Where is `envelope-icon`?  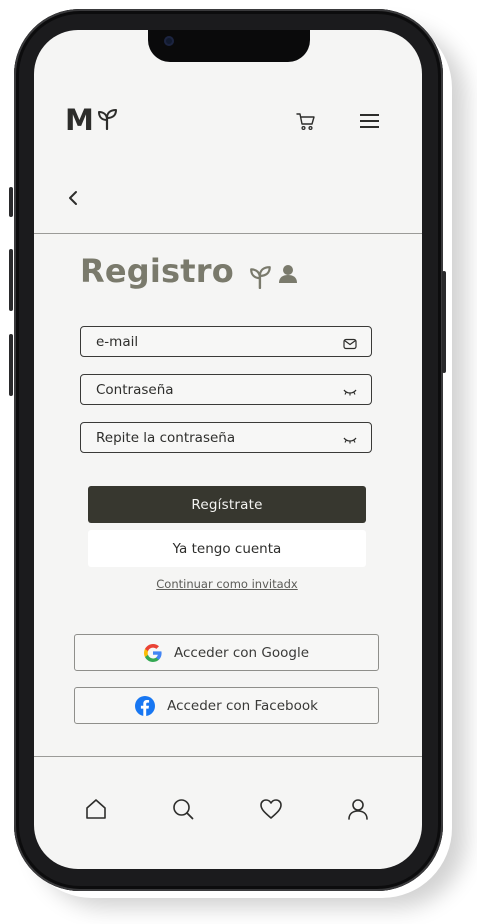
envelope-icon is located at coordinates (350, 344).